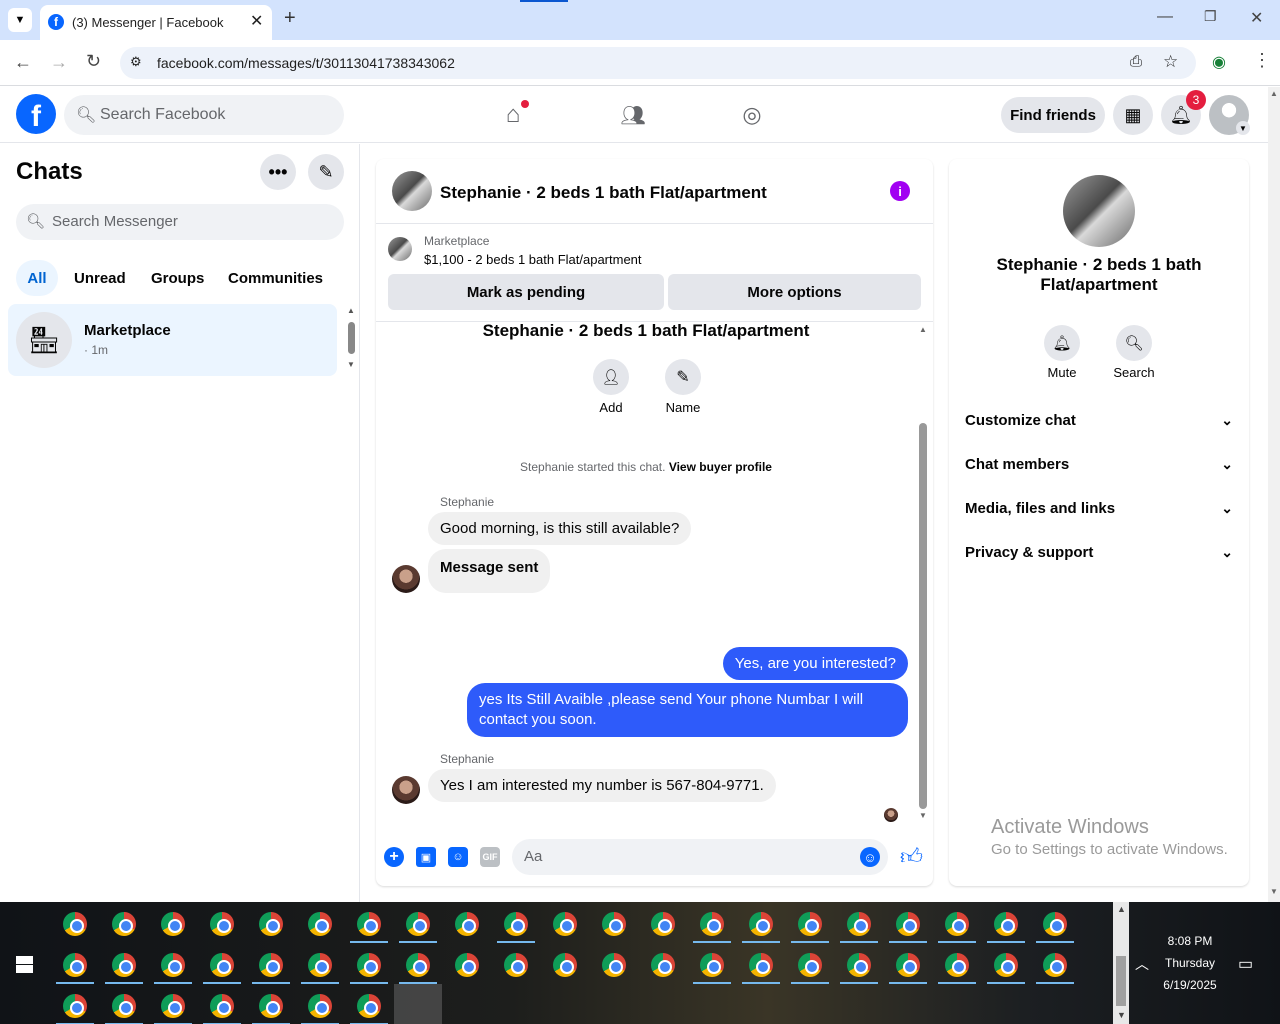 Image resolution: width=1280 pixels, height=1024 pixels. I want to click on groups-icon: ◎, so click(752, 115).